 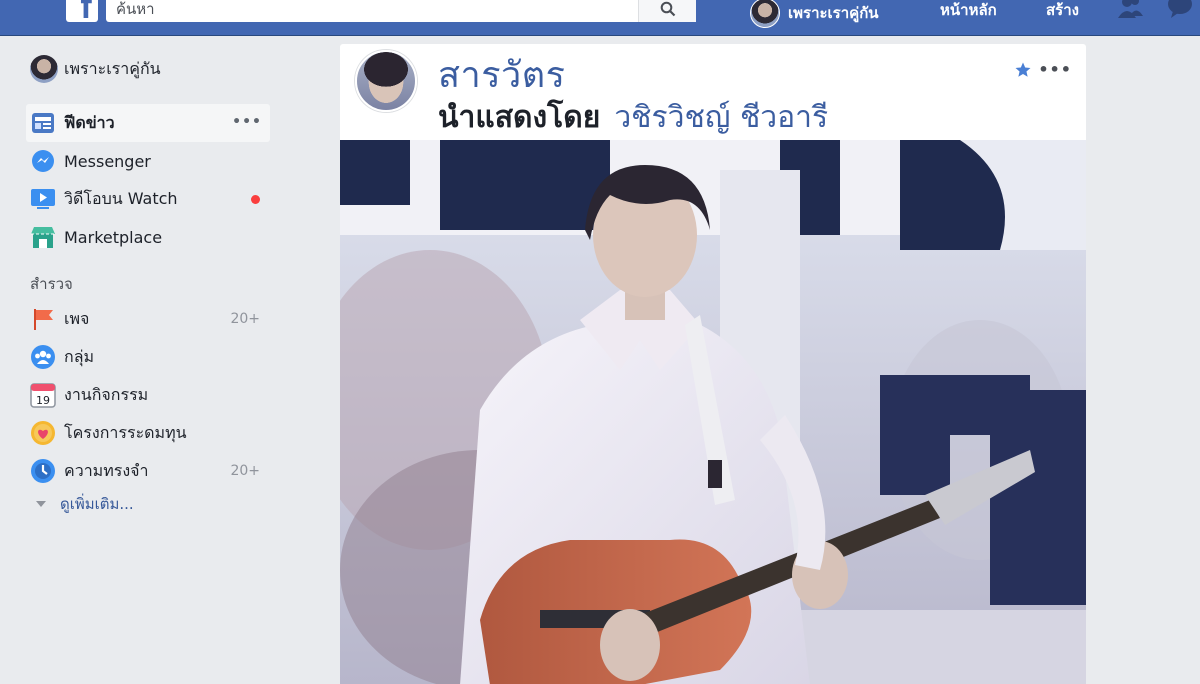 I want to click on sidebar-item-fundraisers: โครงการระดมทุน, so click(x=148, y=433).